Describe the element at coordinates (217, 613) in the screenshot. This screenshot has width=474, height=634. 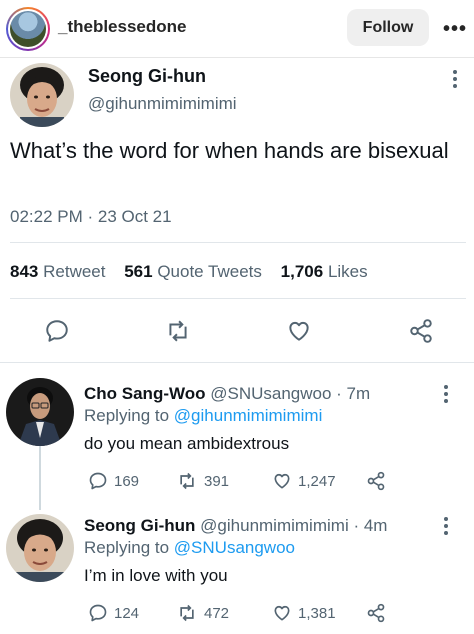
I see `retweet-count: 472` at that location.